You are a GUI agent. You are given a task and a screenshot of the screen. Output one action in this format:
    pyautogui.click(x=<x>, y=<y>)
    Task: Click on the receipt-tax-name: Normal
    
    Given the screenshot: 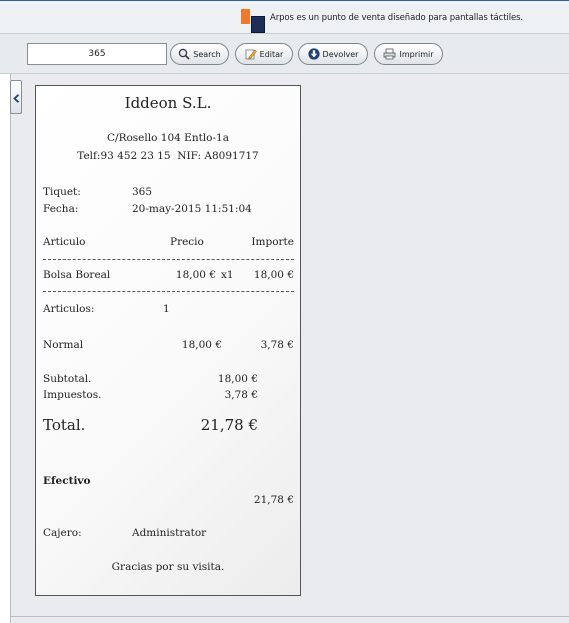 What is the action you would take?
    pyautogui.click(x=63, y=345)
    